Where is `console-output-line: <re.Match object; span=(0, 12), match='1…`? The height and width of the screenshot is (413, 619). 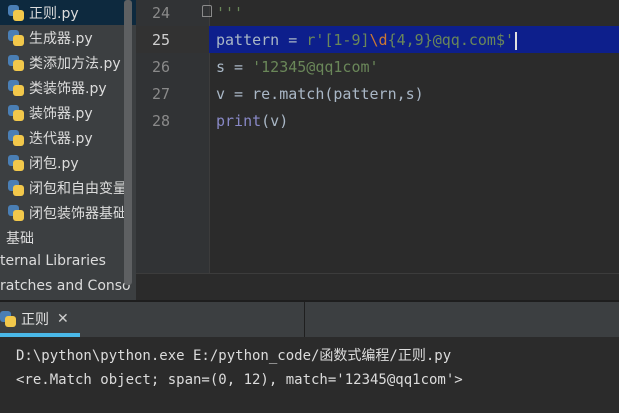 console-output-line: <re.Match object; span=(0, 12), match='1… is located at coordinates (239, 380).